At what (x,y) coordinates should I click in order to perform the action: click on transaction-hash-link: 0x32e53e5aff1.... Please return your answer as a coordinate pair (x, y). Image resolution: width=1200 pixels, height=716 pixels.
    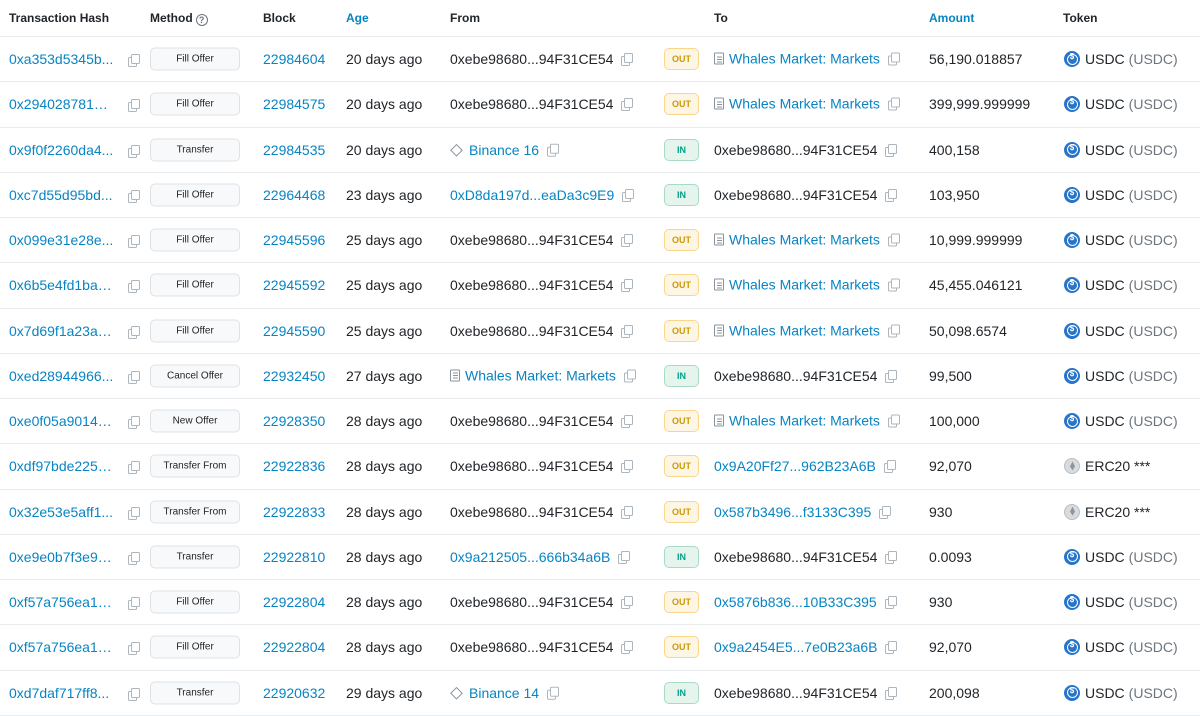
    Looking at the image, I should click on (62, 512).